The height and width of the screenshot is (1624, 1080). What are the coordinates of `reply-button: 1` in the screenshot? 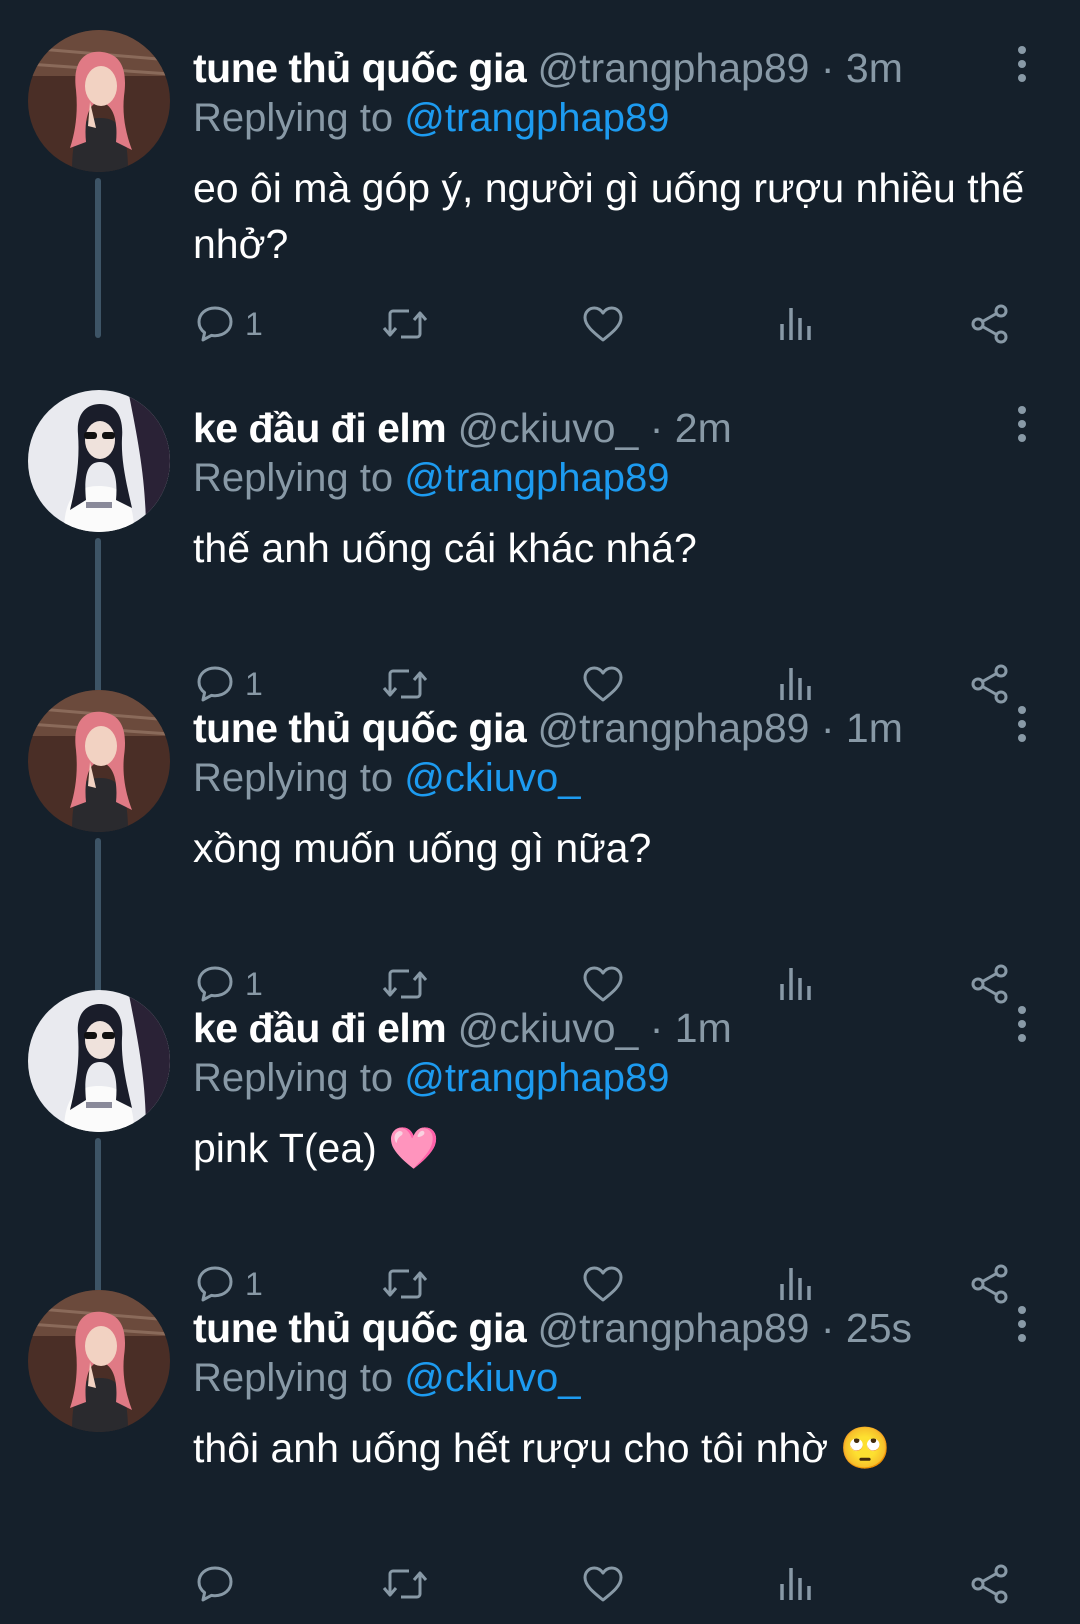 It's located at (228, 324).